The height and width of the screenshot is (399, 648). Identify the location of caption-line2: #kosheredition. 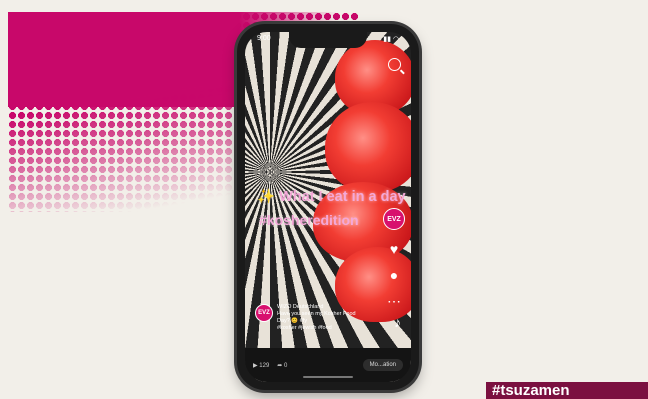
(309, 220).